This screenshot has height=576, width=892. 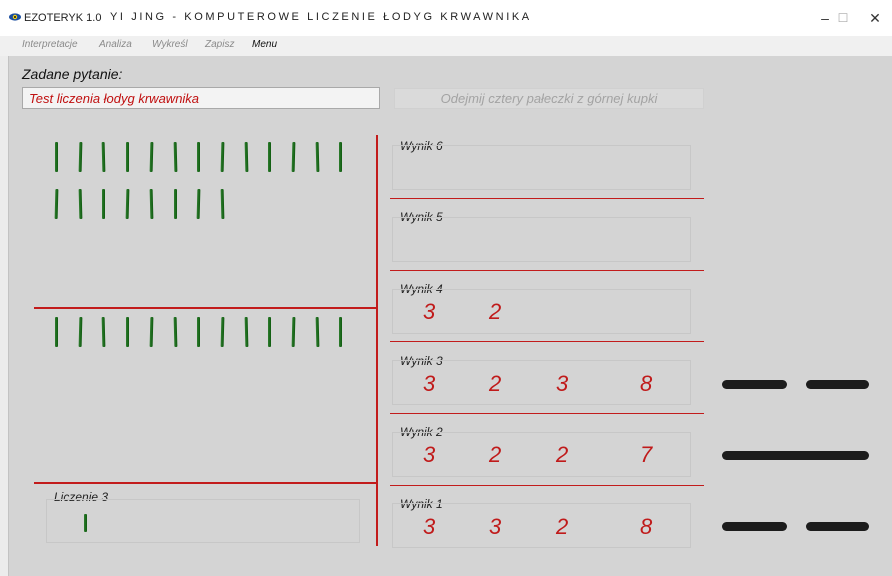 I want to click on menu-item-wykresl: Wykreśl, so click(x=170, y=44).